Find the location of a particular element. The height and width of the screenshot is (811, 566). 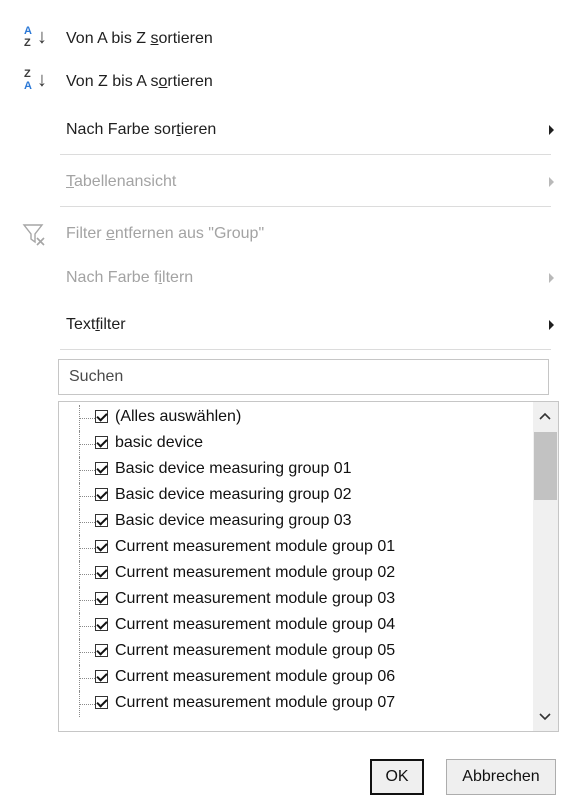

list-item-label: Current measurement module group 01 is located at coordinates (255, 546).